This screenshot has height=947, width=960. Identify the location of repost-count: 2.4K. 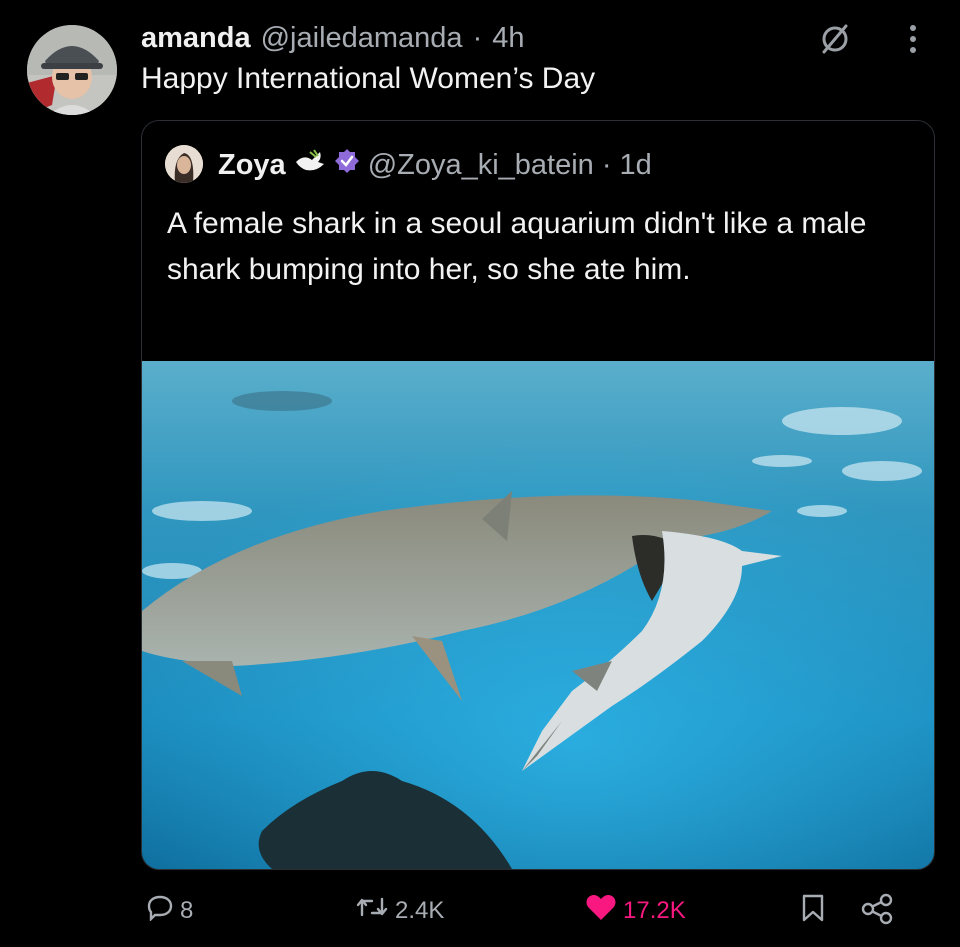
(420, 910).